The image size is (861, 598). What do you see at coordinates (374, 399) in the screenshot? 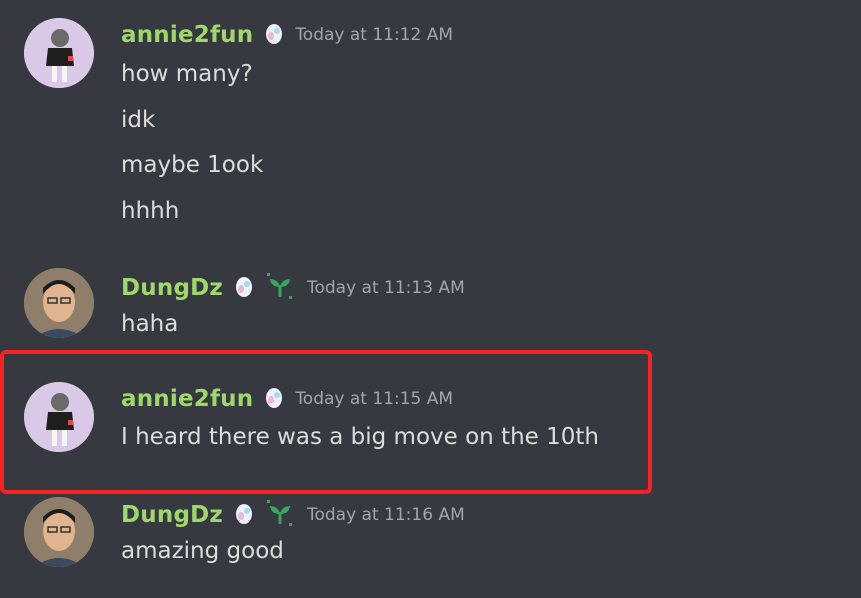
I see `timestamp: Today at 11:15 AM` at bounding box center [374, 399].